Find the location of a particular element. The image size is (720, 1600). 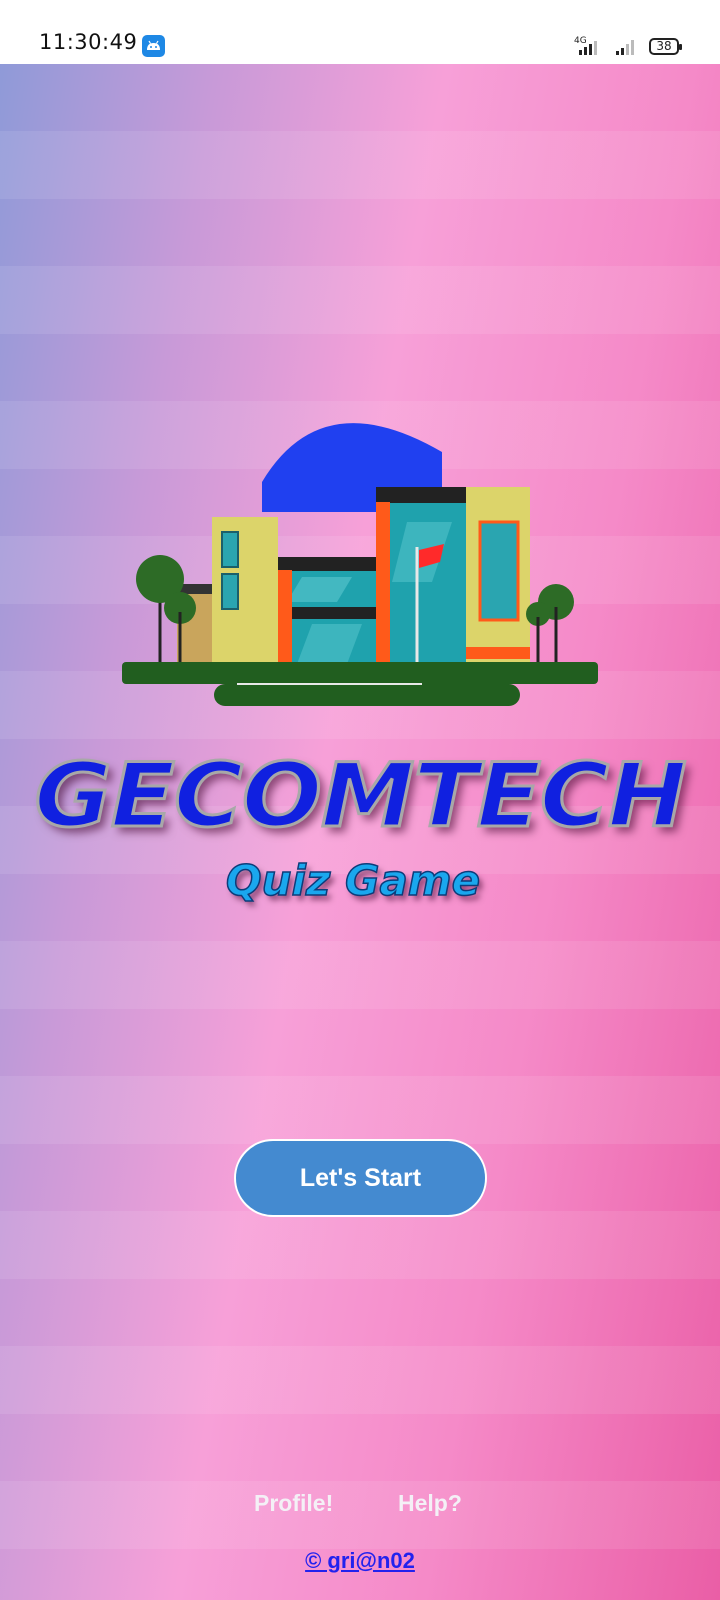

app-subtitle: Quiz Game is located at coordinates (353, 880).